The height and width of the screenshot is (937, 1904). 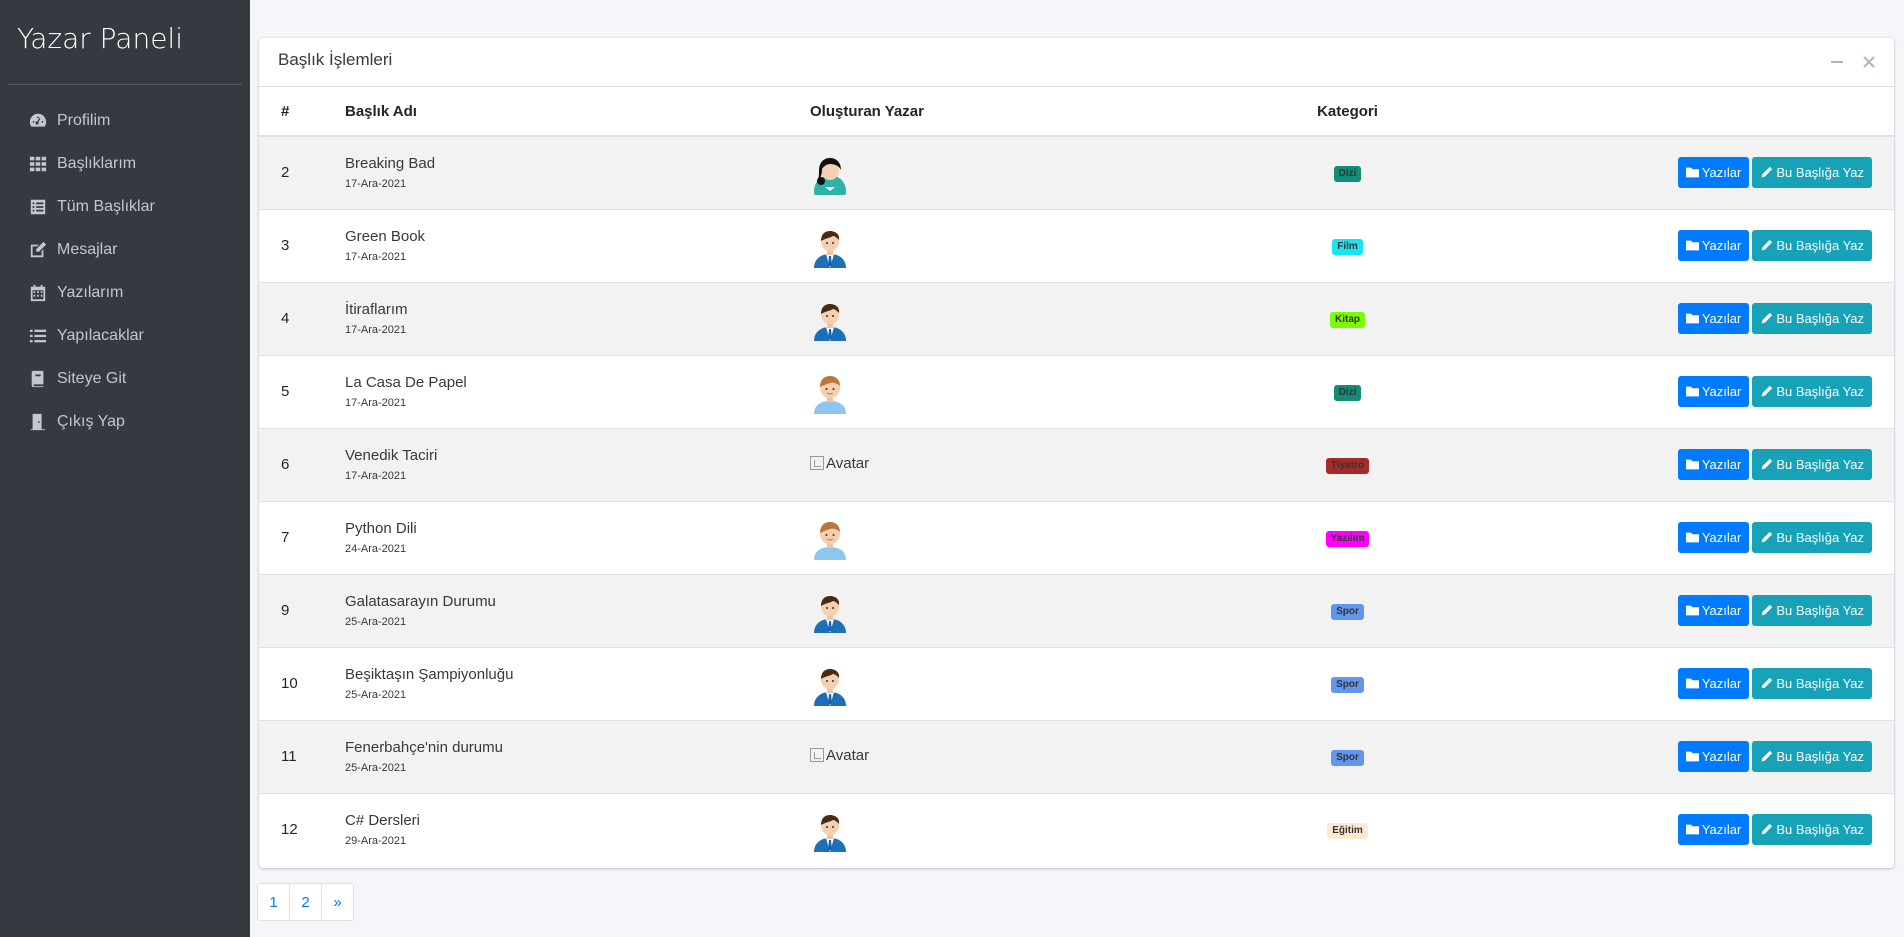 I want to click on card-tools, so click(x=1853, y=62).